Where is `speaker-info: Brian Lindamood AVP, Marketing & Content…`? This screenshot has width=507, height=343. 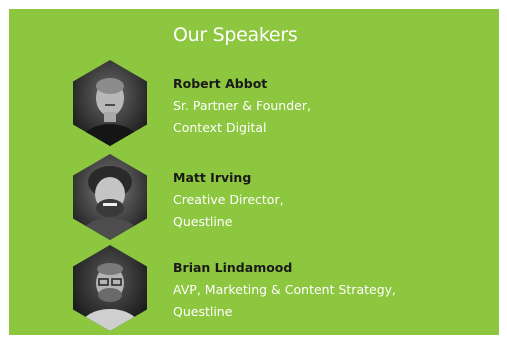 speaker-info: Brian Lindamood AVP, Marketing & Content… is located at coordinates (284, 290).